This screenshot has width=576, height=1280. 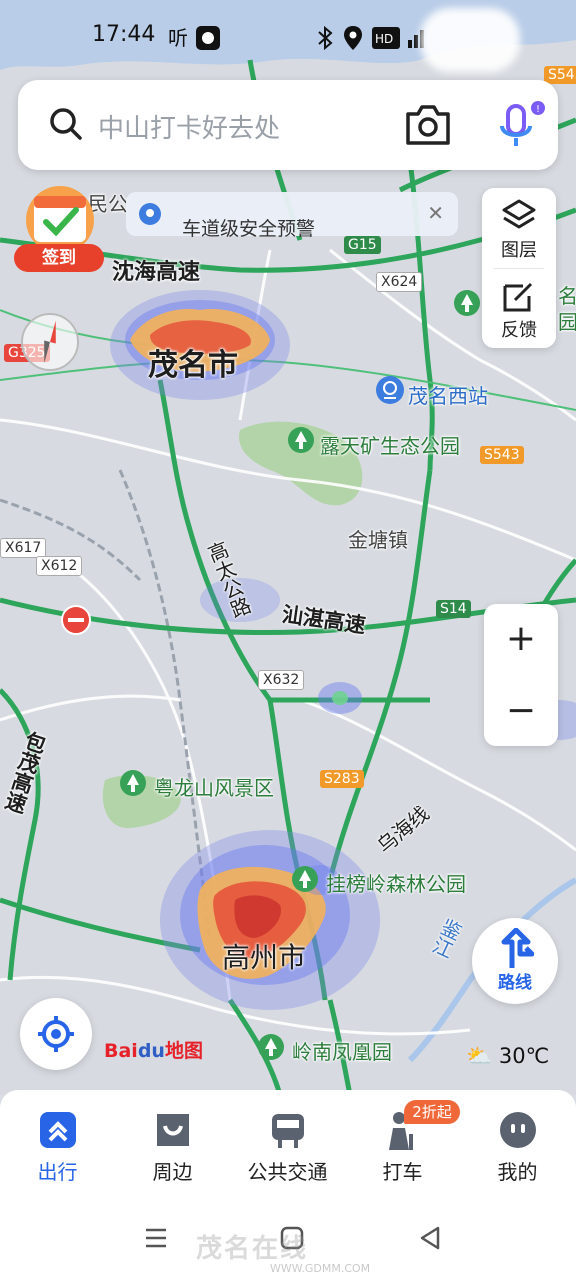 What do you see at coordinates (59, 566) in the screenshot?
I see `road-tag-x612: X612` at bounding box center [59, 566].